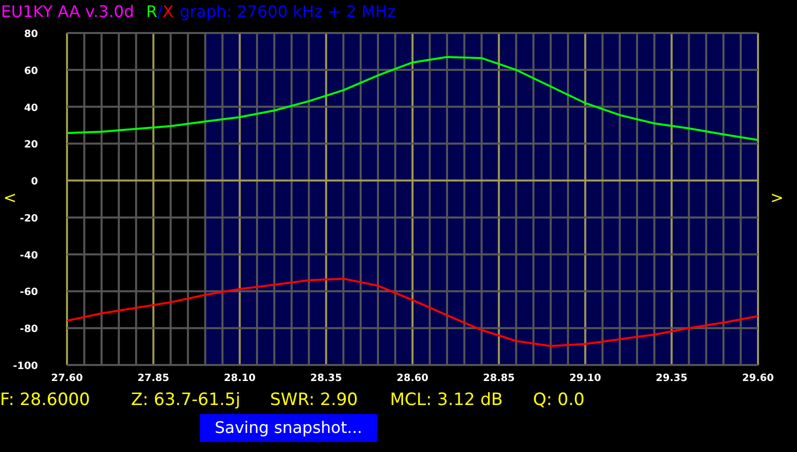 Image resolution: width=797 pixels, height=452 pixels. I want to click on legend-label: R, so click(152, 12).